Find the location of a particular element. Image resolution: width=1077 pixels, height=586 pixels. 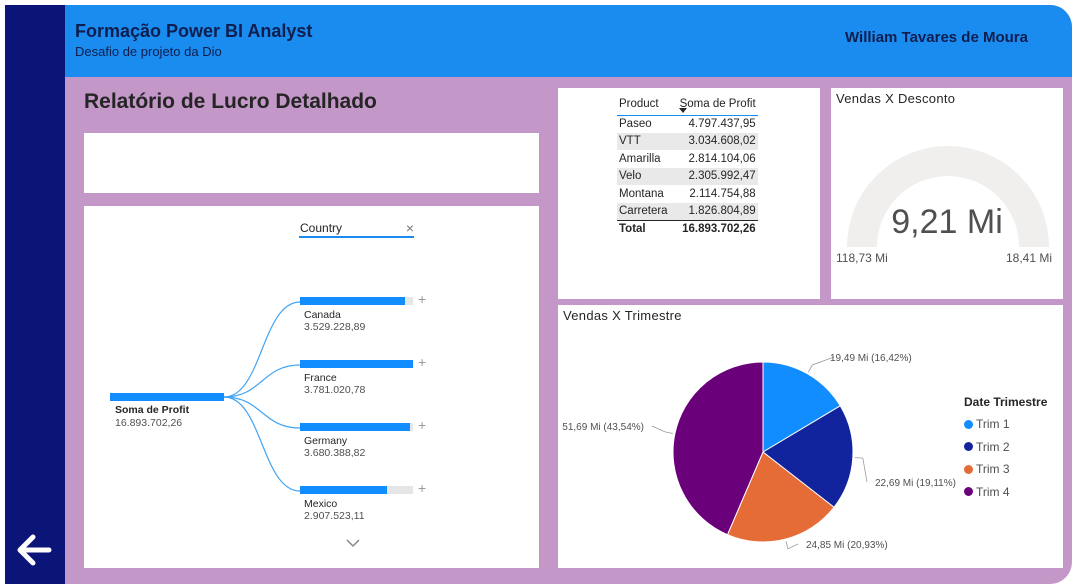

node-value: 2.907.523,11 is located at coordinates (334, 516).